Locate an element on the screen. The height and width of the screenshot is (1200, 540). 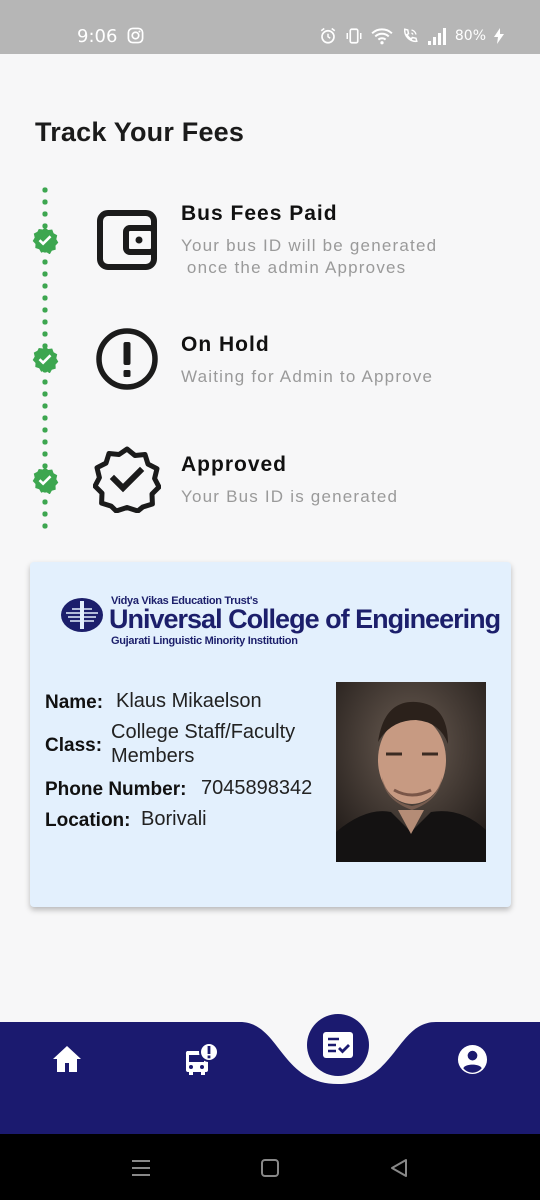
home-icon is located at coordinates (67, 1059).